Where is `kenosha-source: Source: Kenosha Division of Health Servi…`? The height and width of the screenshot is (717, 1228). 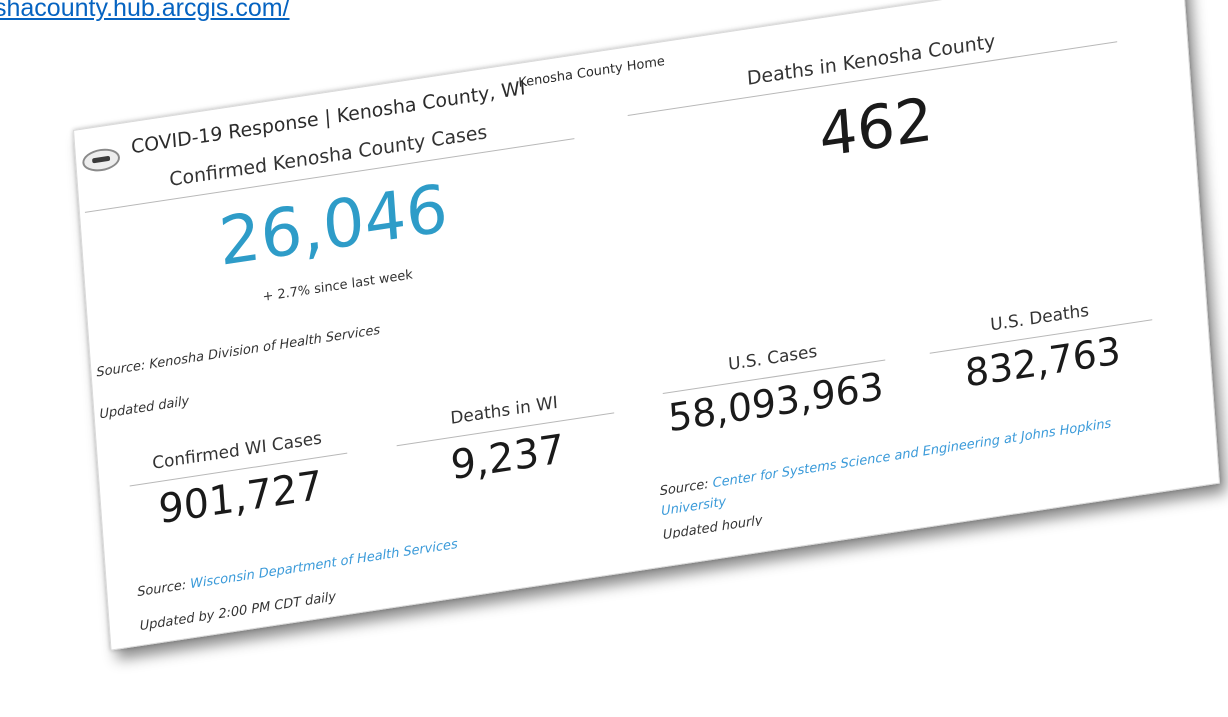
kenosha-source: Source: Kenosha Division of Health Servi… is located at coordinates (238, 351).